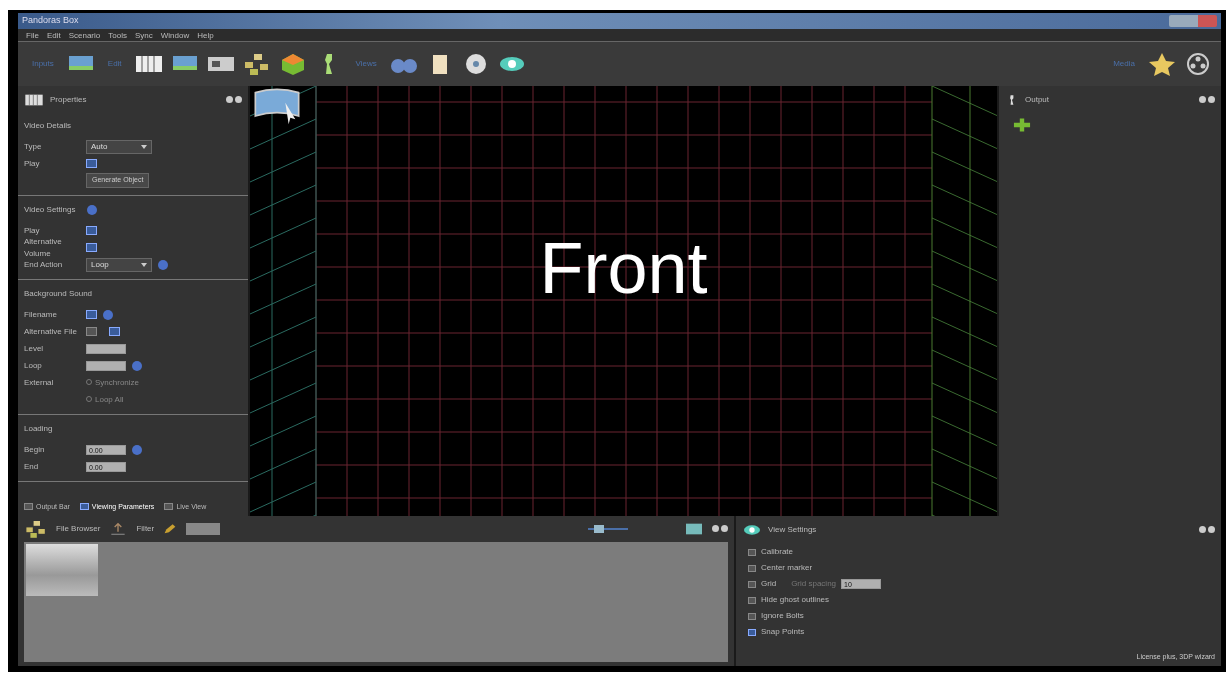 This screenshot has height=675, width=1230. Describe the element at coordinates (114, 64) in the screenshot. I see `toolbar-group-label: Edit` at that location.